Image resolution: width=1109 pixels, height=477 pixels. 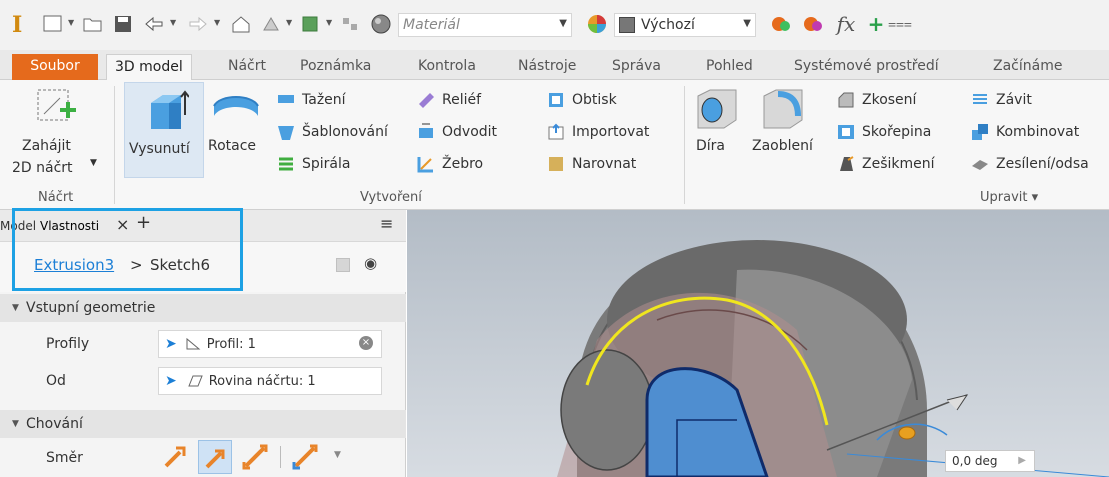 What do you see at coordinates (175, 457) in the screenshot?
I see `direction-default-button` at bounding box center [175, 457].